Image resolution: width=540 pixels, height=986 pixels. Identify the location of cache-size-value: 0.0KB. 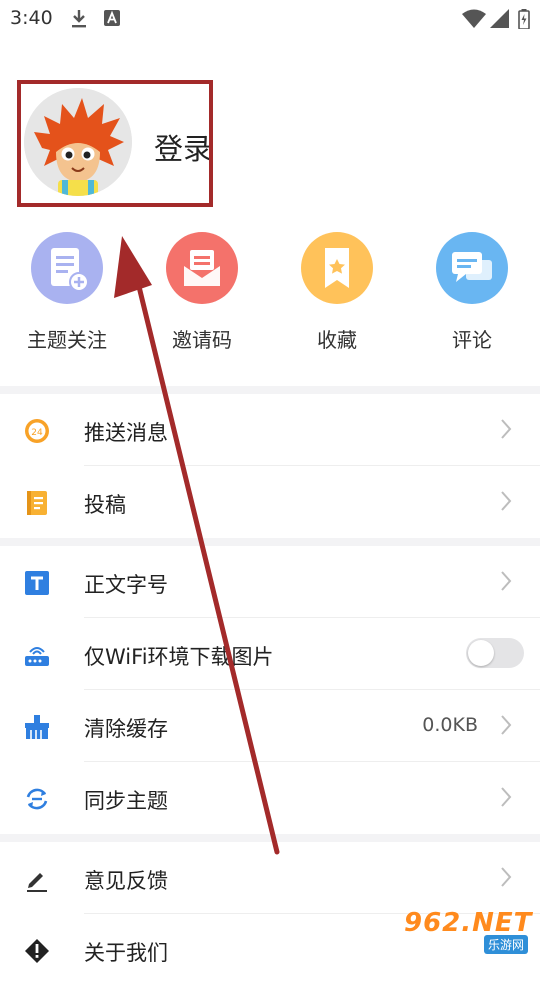
(450, 725).